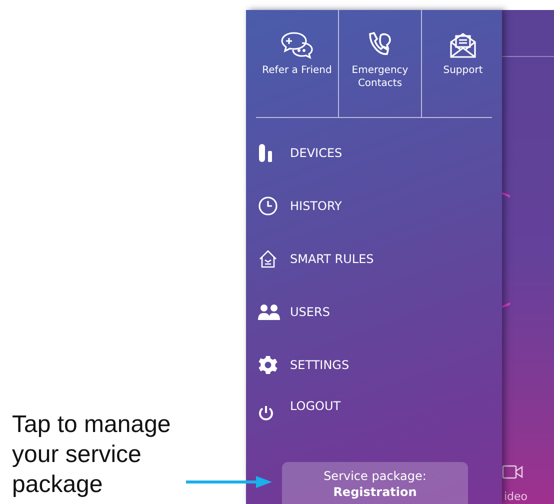  What do you see at coordinates (374, 364) in the screenshot?
I see `menu-item: SETTINGS` at bounding box center [374, 364].